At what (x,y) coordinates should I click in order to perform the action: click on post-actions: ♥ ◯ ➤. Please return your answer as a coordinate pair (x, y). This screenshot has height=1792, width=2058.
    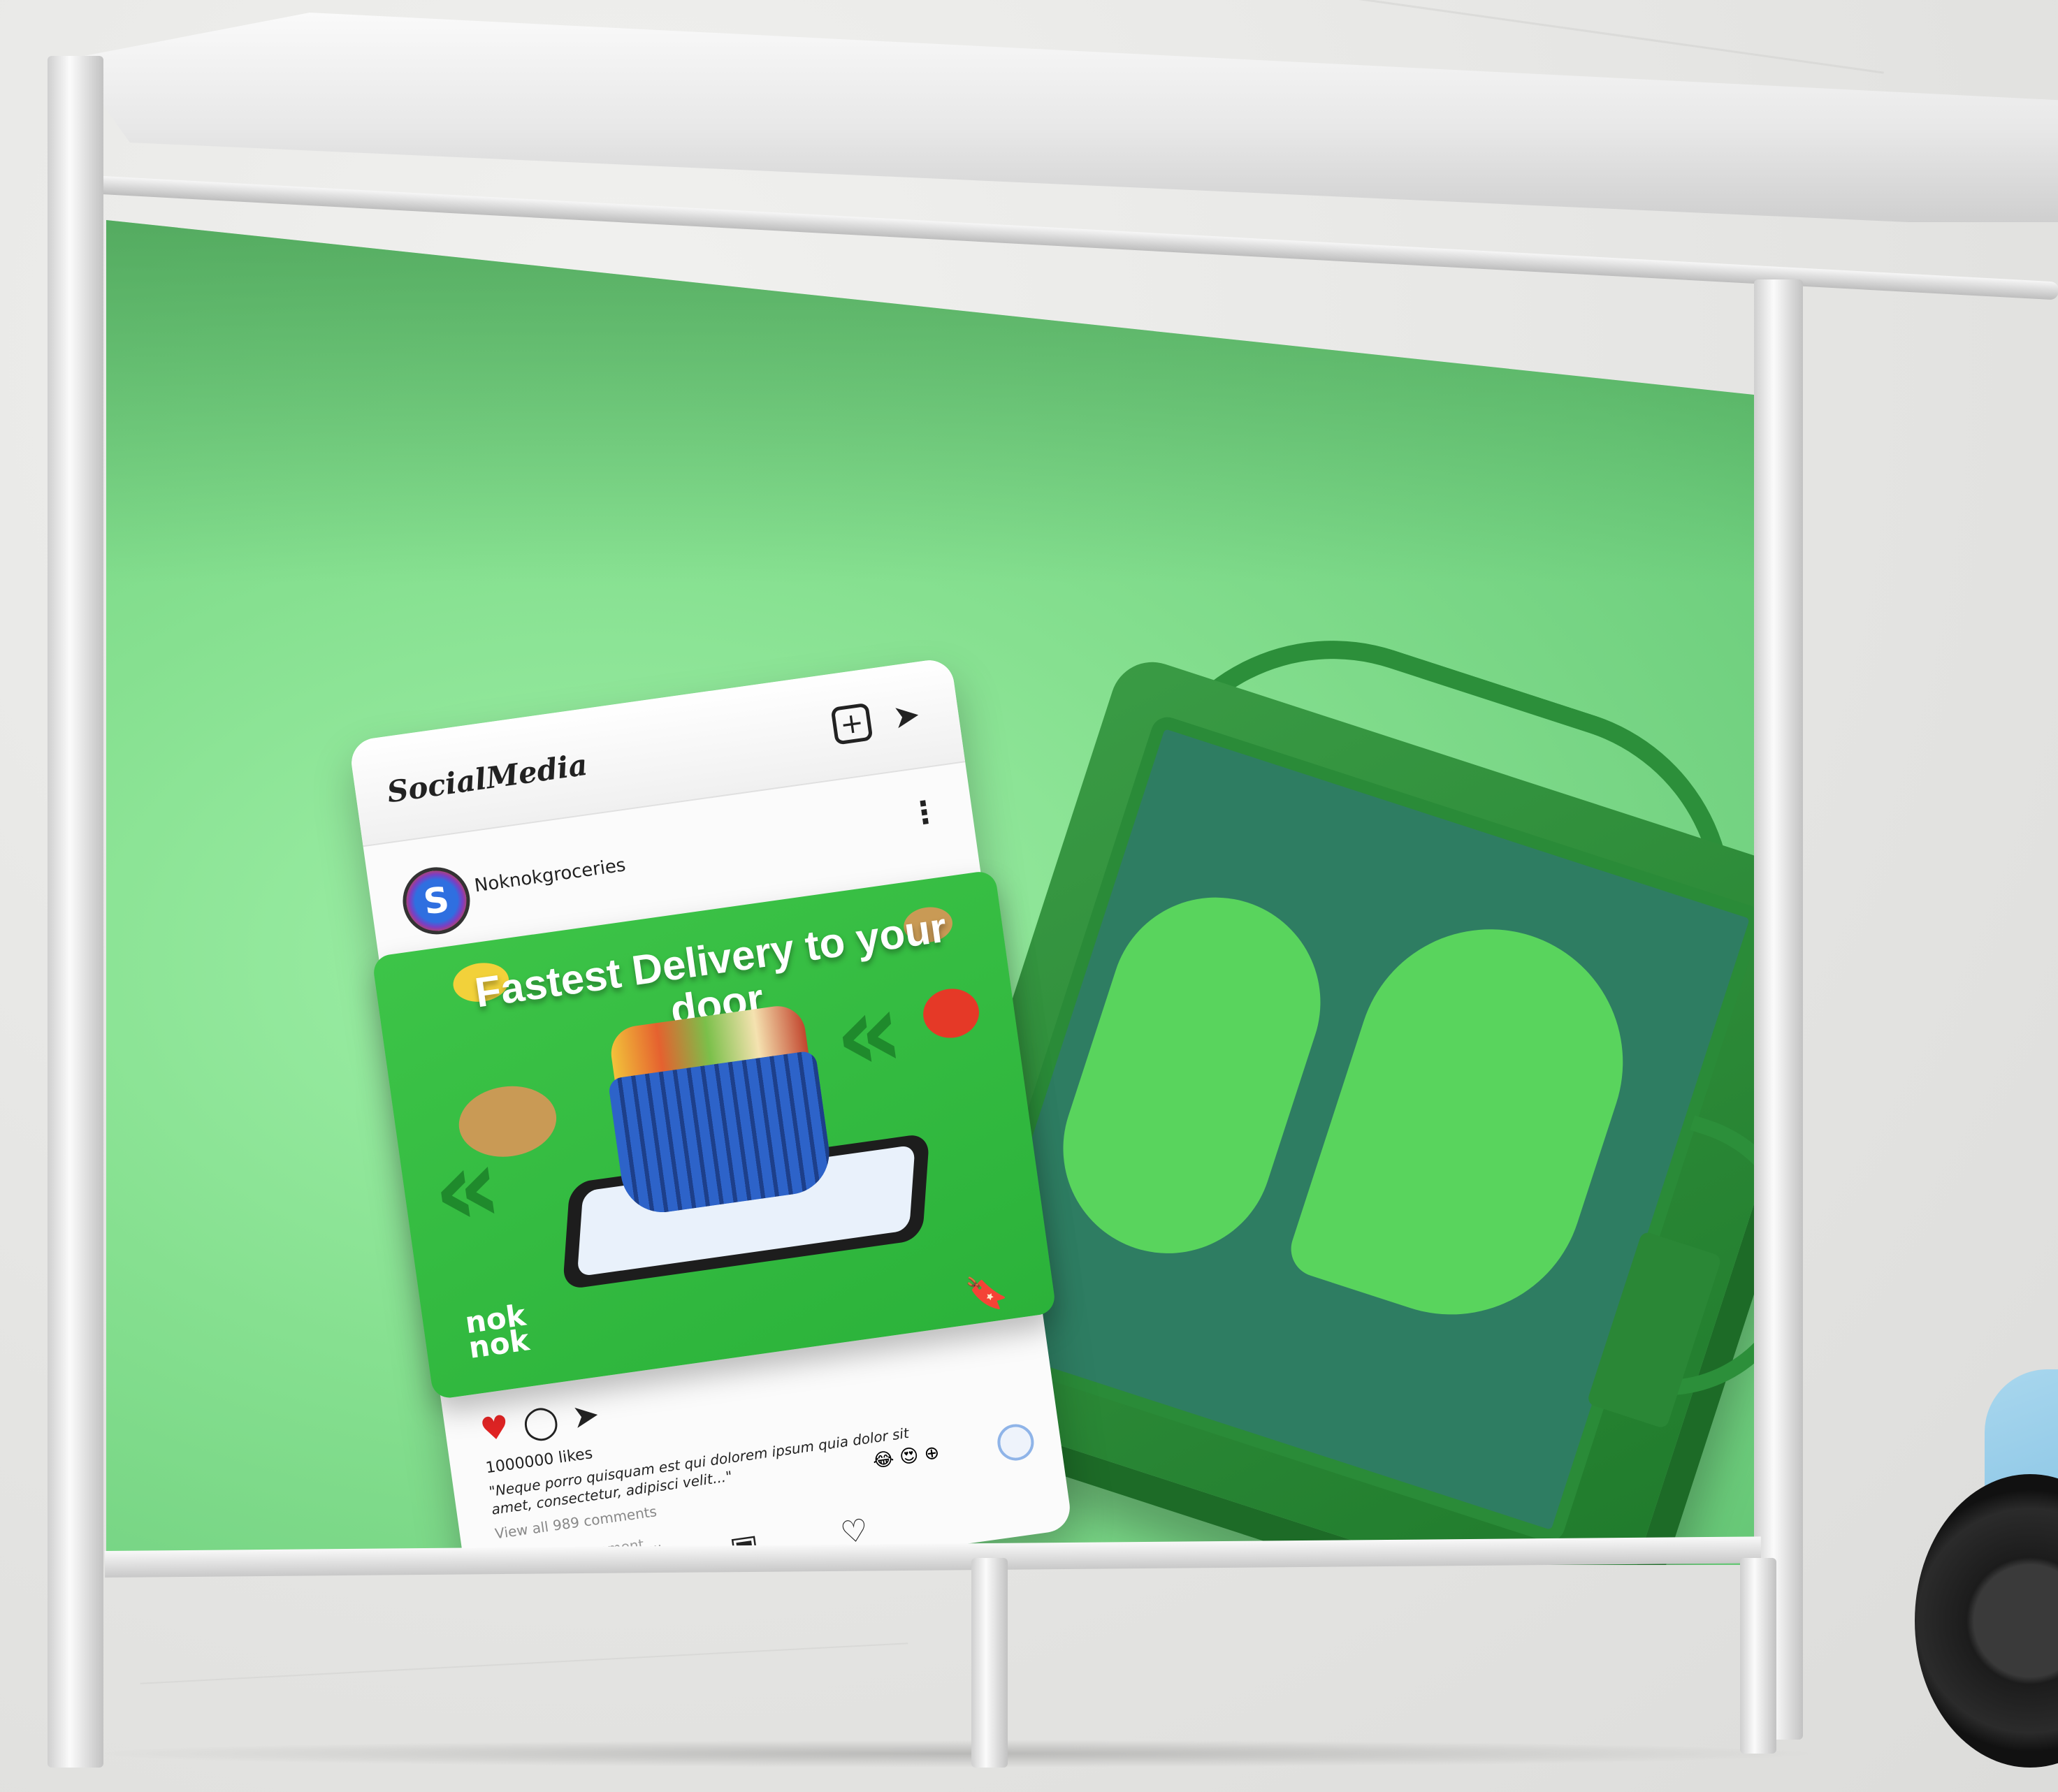
    Looking at the image, I should click on (540, 1421).